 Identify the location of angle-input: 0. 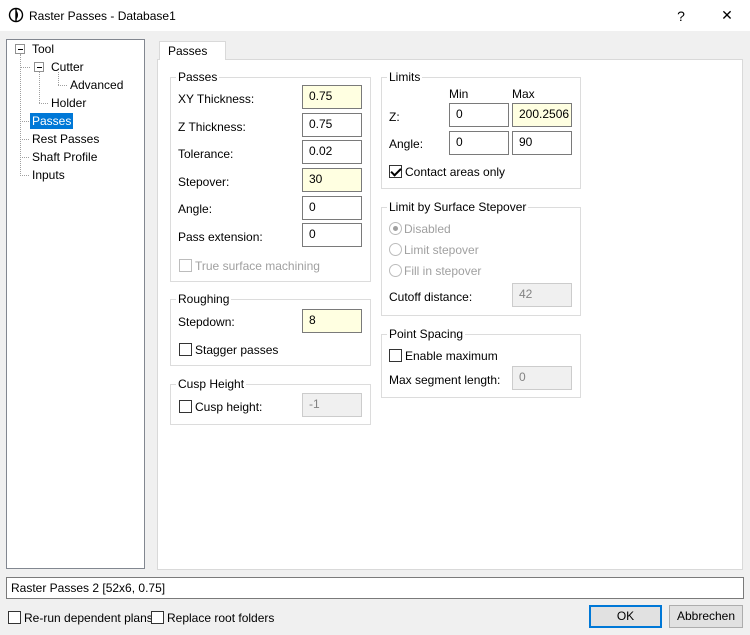
(332, 208).